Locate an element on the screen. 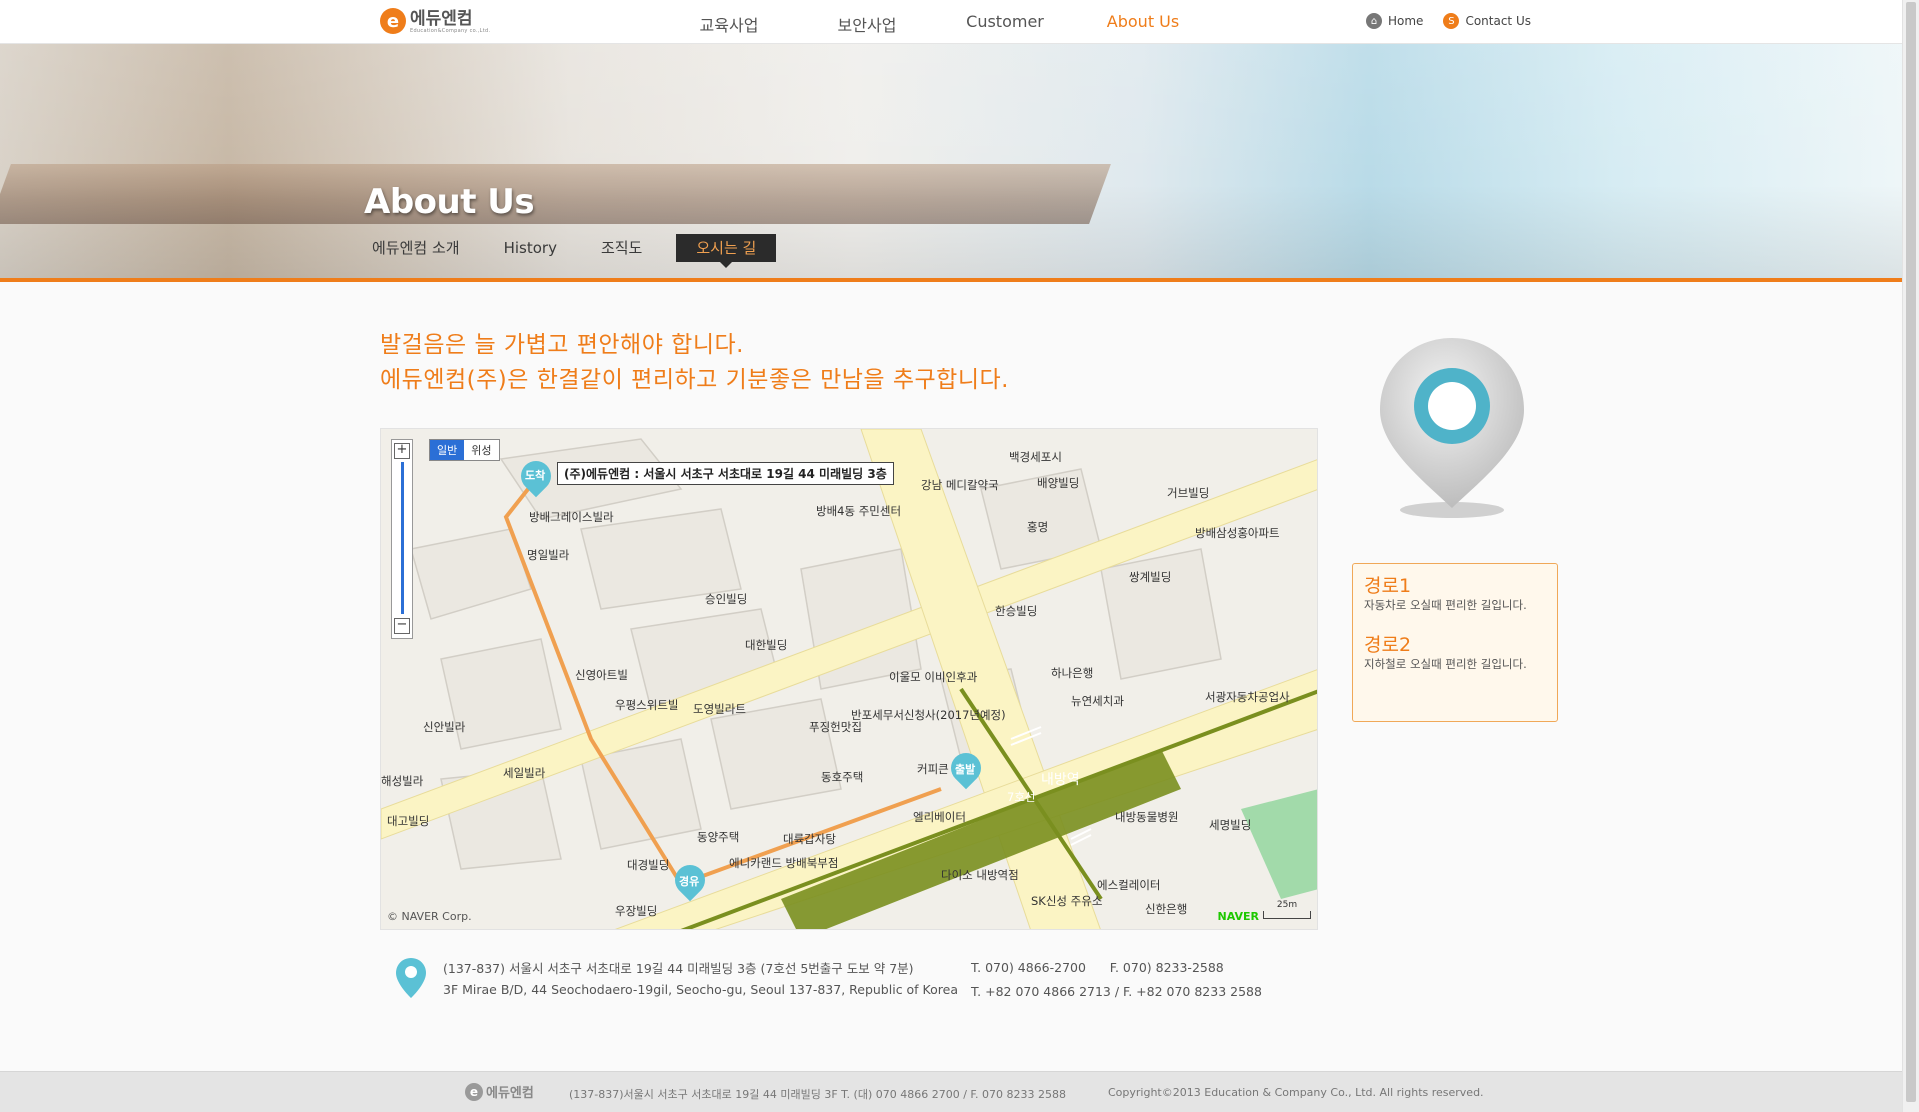 This screenshot has height=1112, width=1919. map-label: 신영아트빌 is located at coordinates (601, 675).